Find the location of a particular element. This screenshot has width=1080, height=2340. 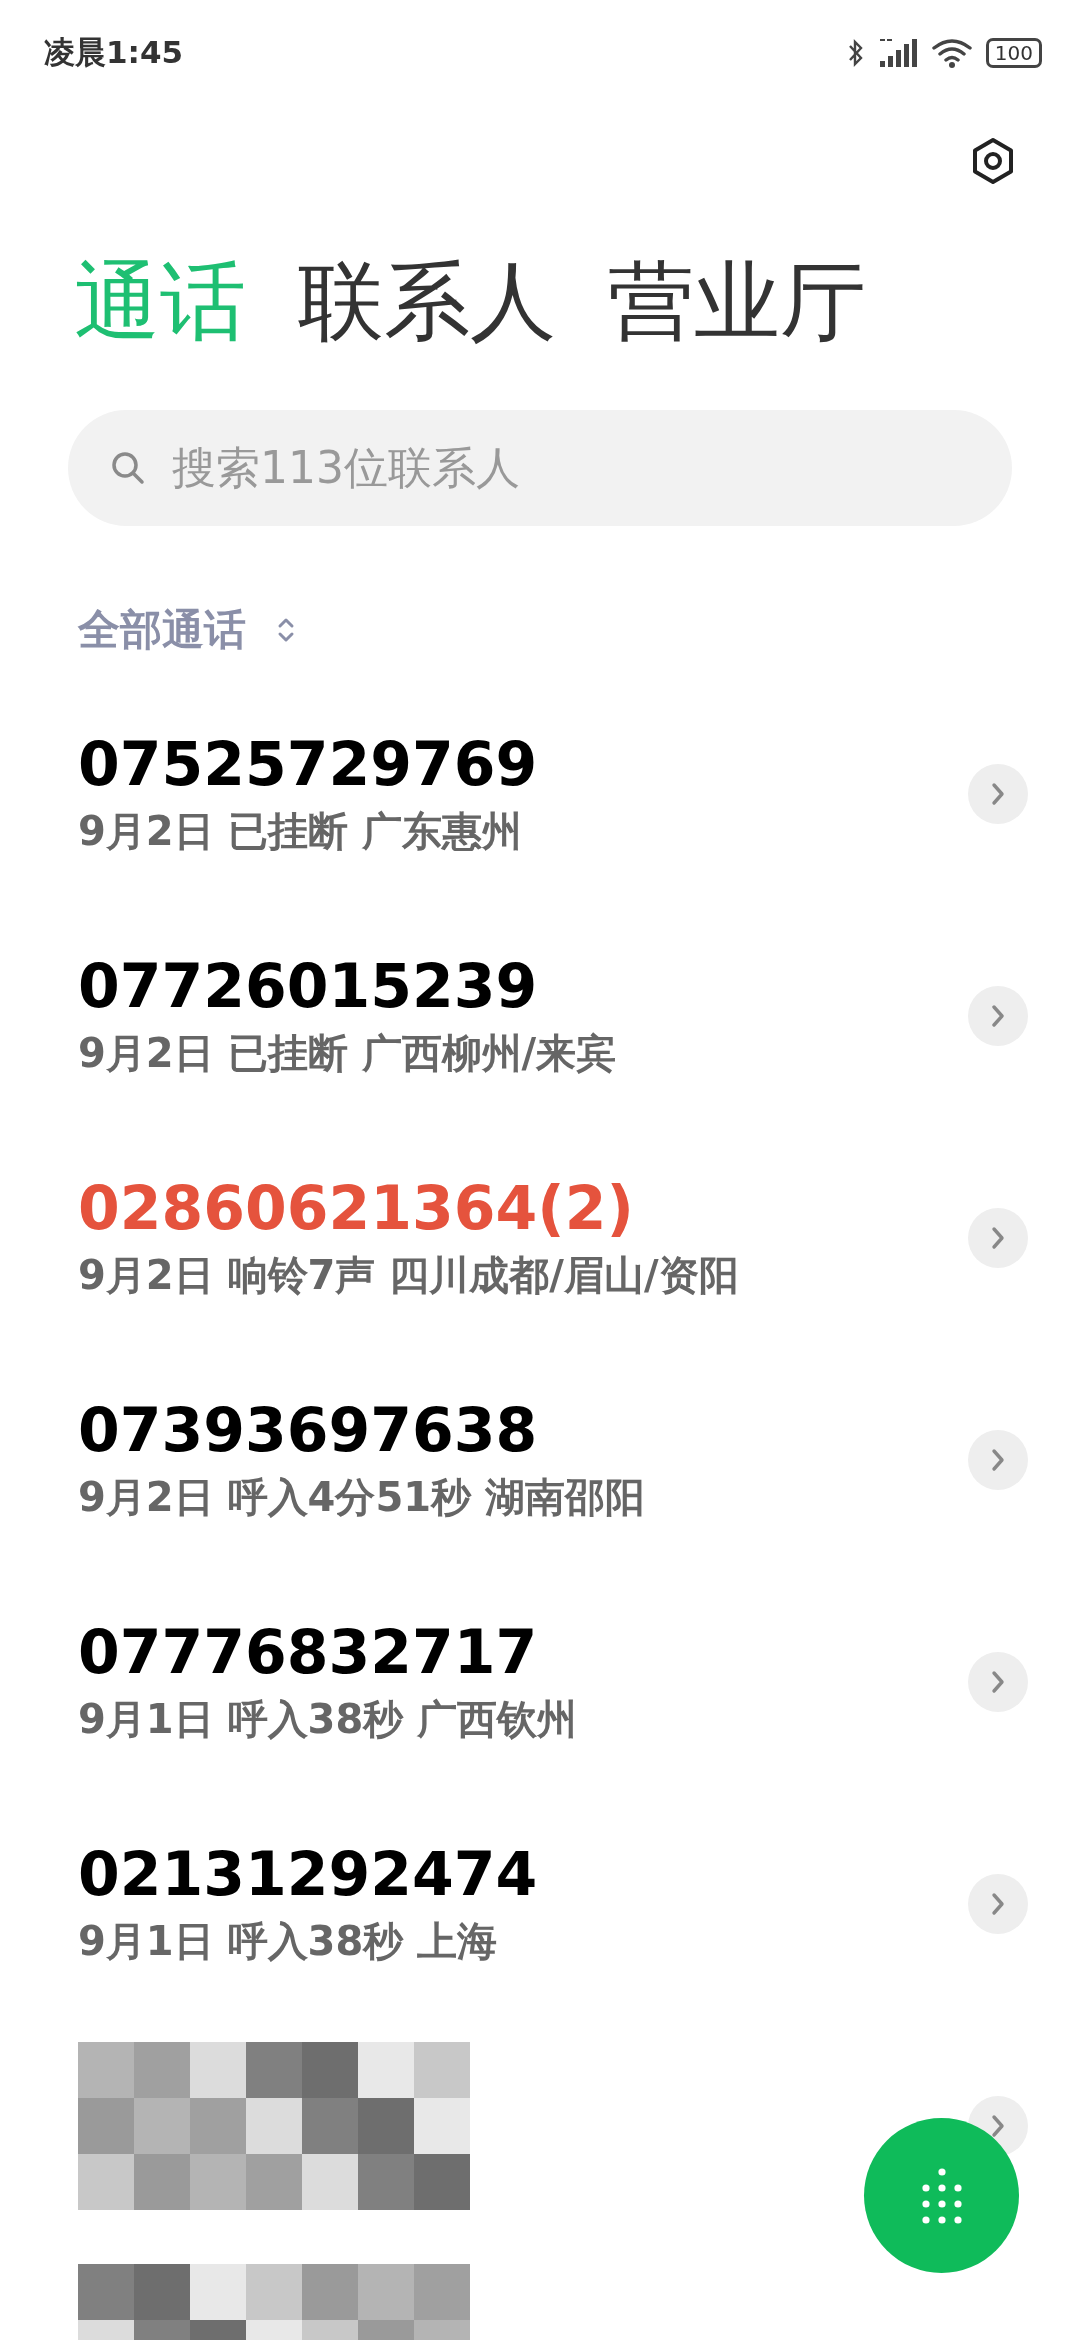

phone-number: 07776832717 is located at coordinates (308, 1652).